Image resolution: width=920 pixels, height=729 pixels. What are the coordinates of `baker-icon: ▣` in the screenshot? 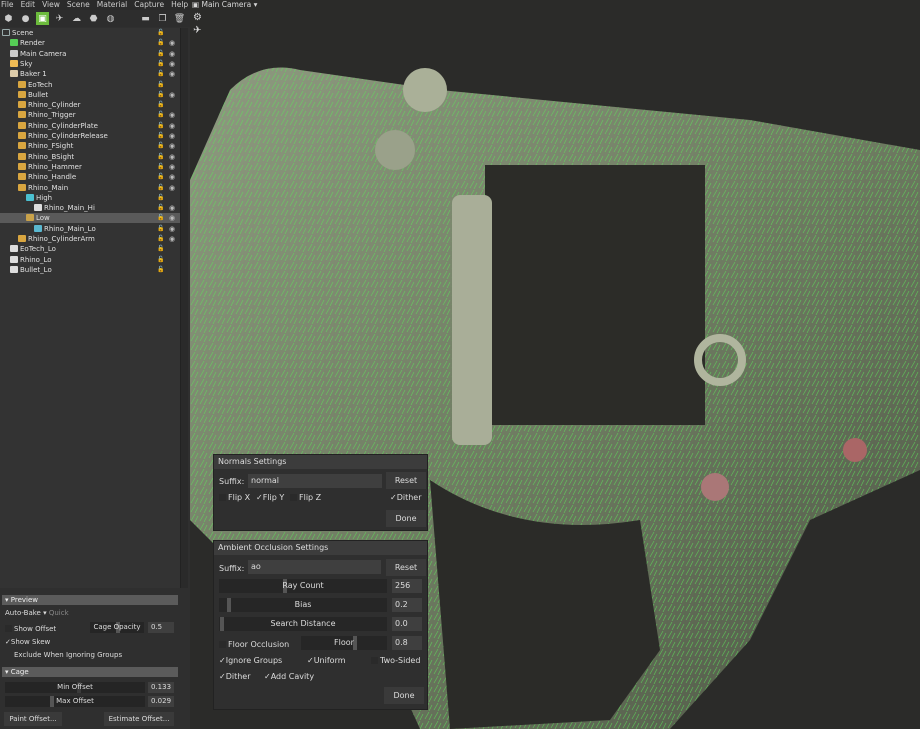 It's located at (42, 18).